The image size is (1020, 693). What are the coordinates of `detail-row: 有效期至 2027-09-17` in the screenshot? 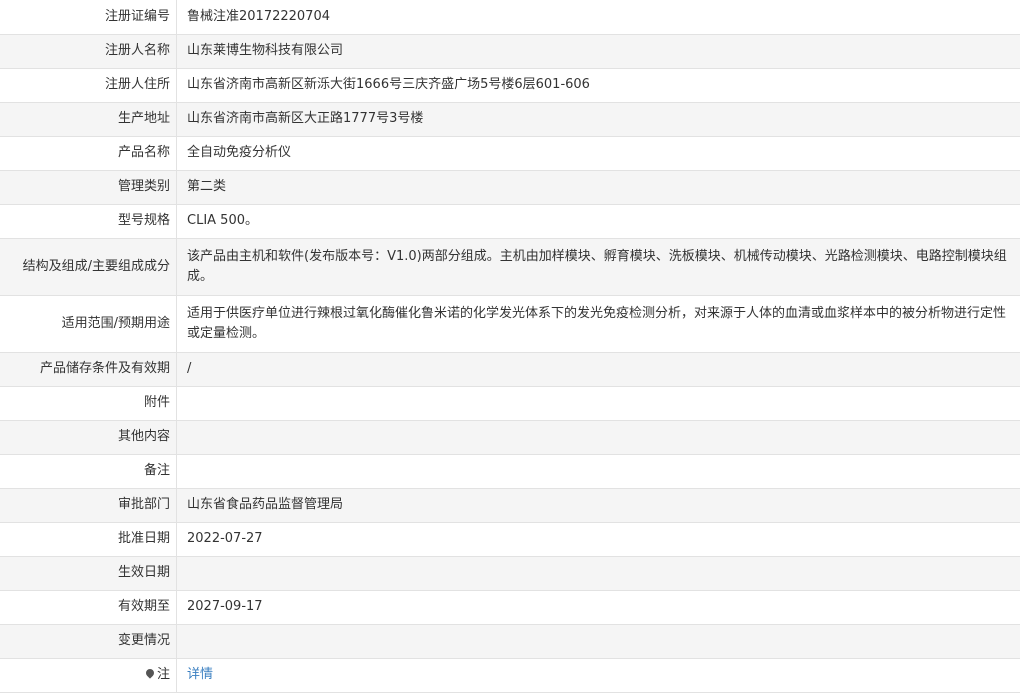 It's located at (510, 607).